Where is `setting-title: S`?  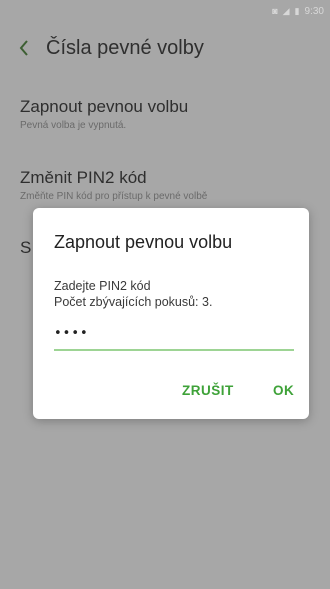 setting-title: S is located at coordinates (26, 247).